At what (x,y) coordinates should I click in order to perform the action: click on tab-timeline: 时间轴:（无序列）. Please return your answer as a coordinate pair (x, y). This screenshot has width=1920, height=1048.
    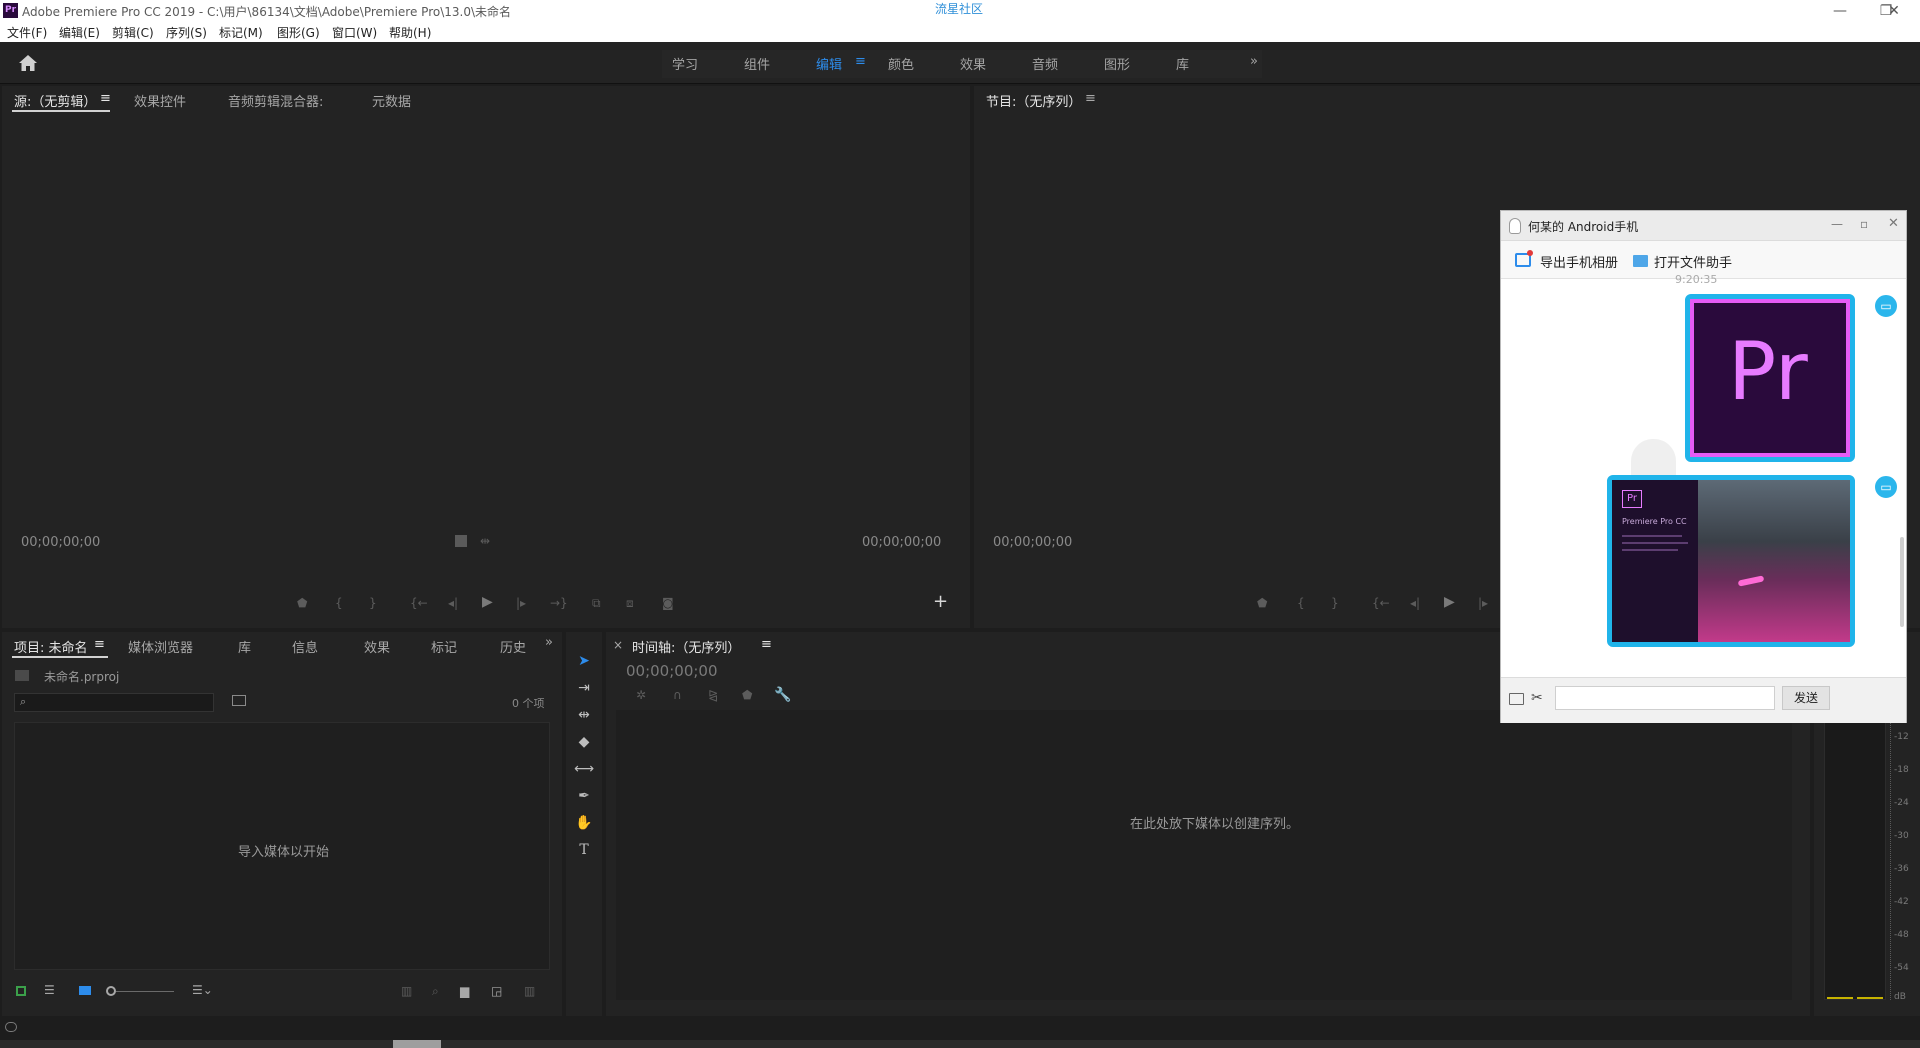
    Looking at the image, I should click on (686, 646).